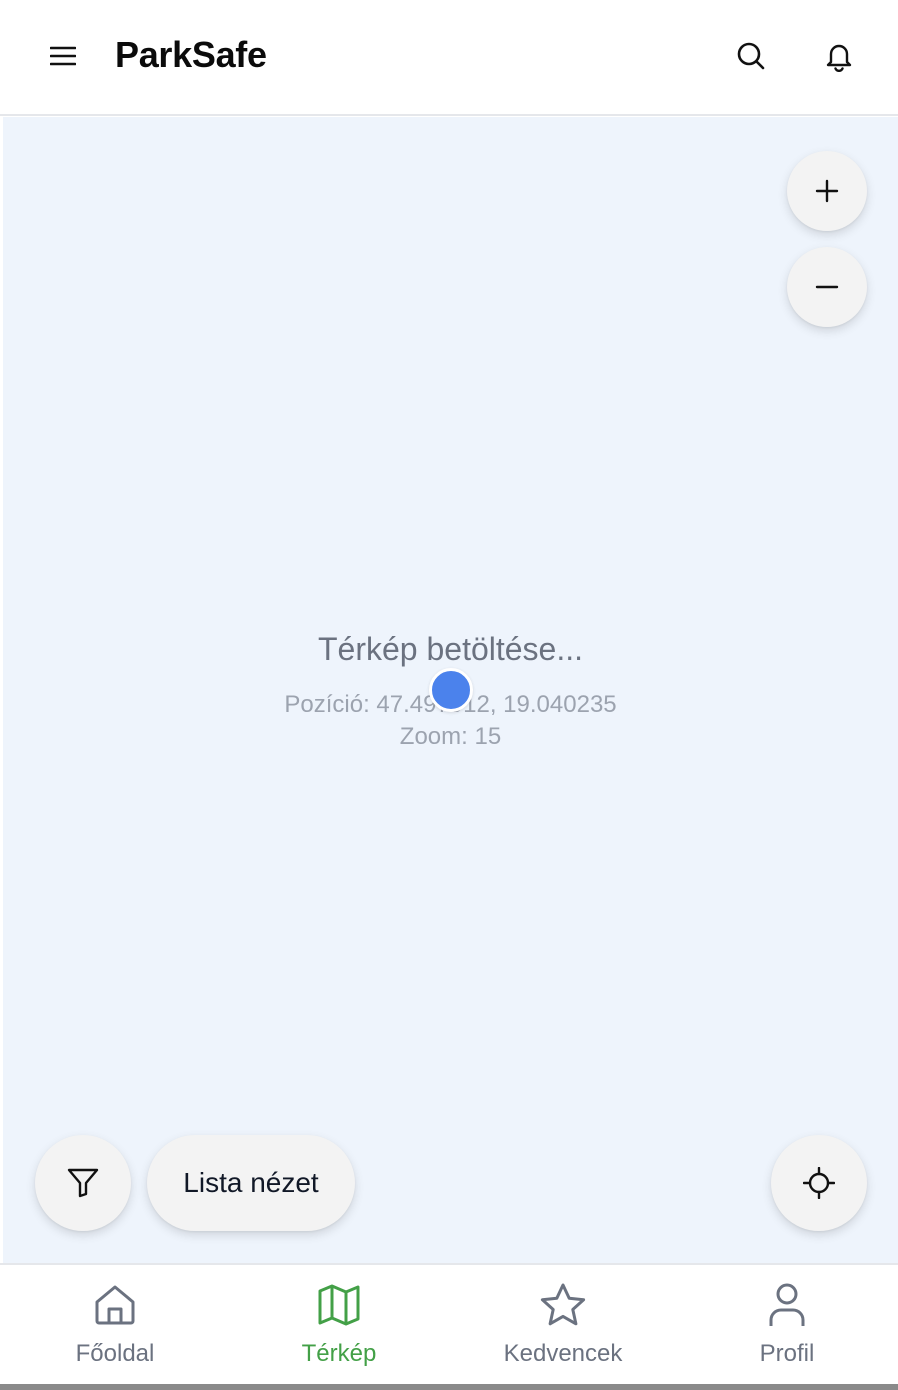 The image size is (898, 1390). I want to click on nav-item-favorites: Kedvencek, so click(563, 1324).